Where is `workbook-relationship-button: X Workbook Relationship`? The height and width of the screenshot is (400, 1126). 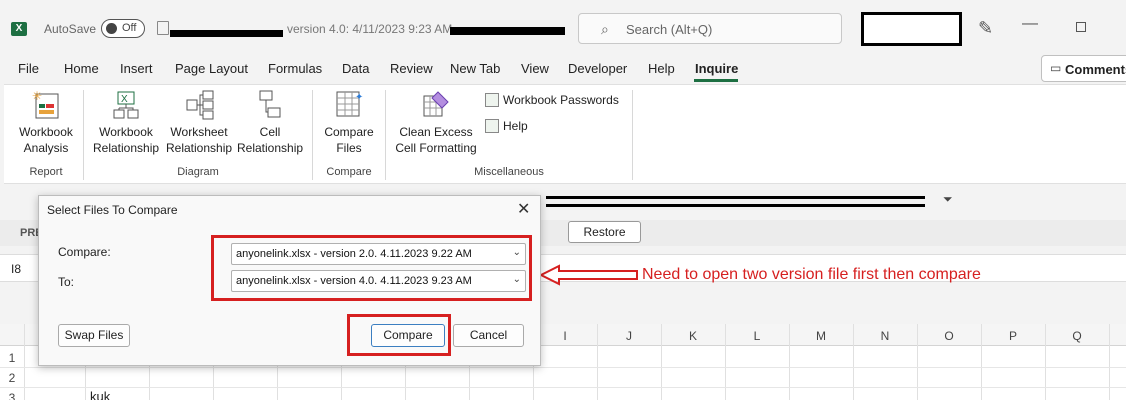 workbook-relationship-button: X Workbook Relationship is located at coordinates (126, 122).